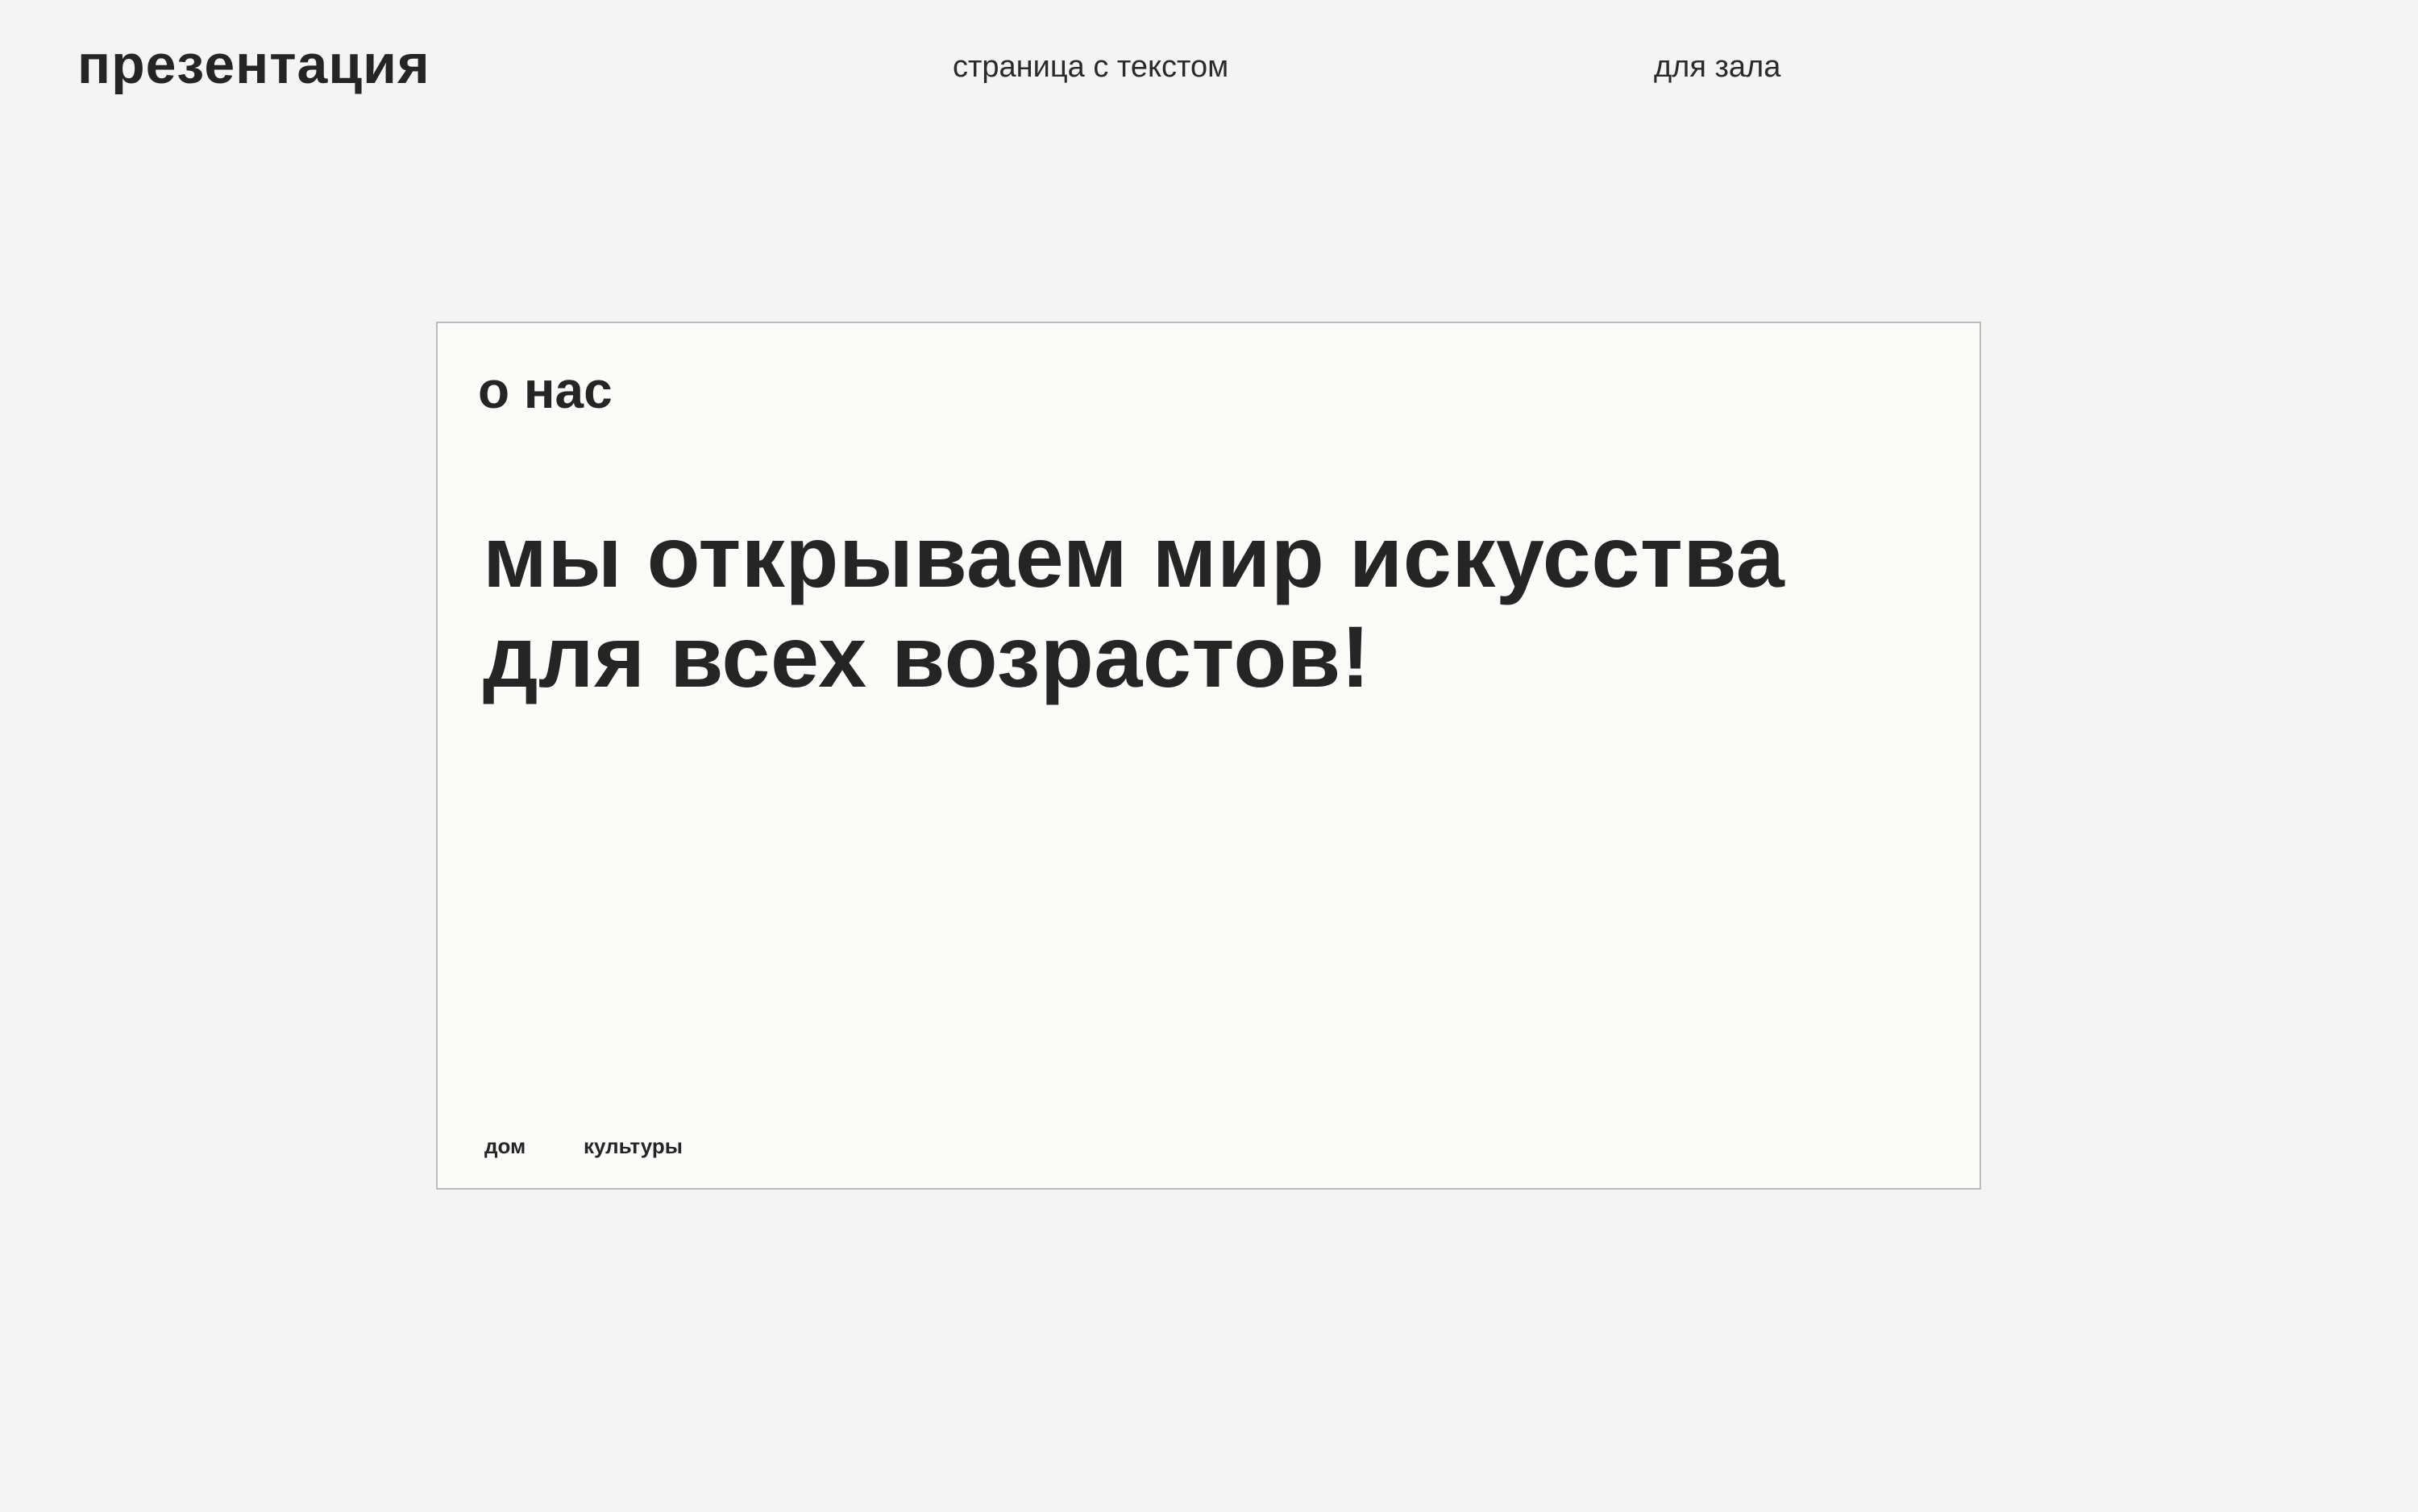 This screenshot has height=1512, width=2418. I want to click on slide-footer-label-1: дом, so click(505, 1146).